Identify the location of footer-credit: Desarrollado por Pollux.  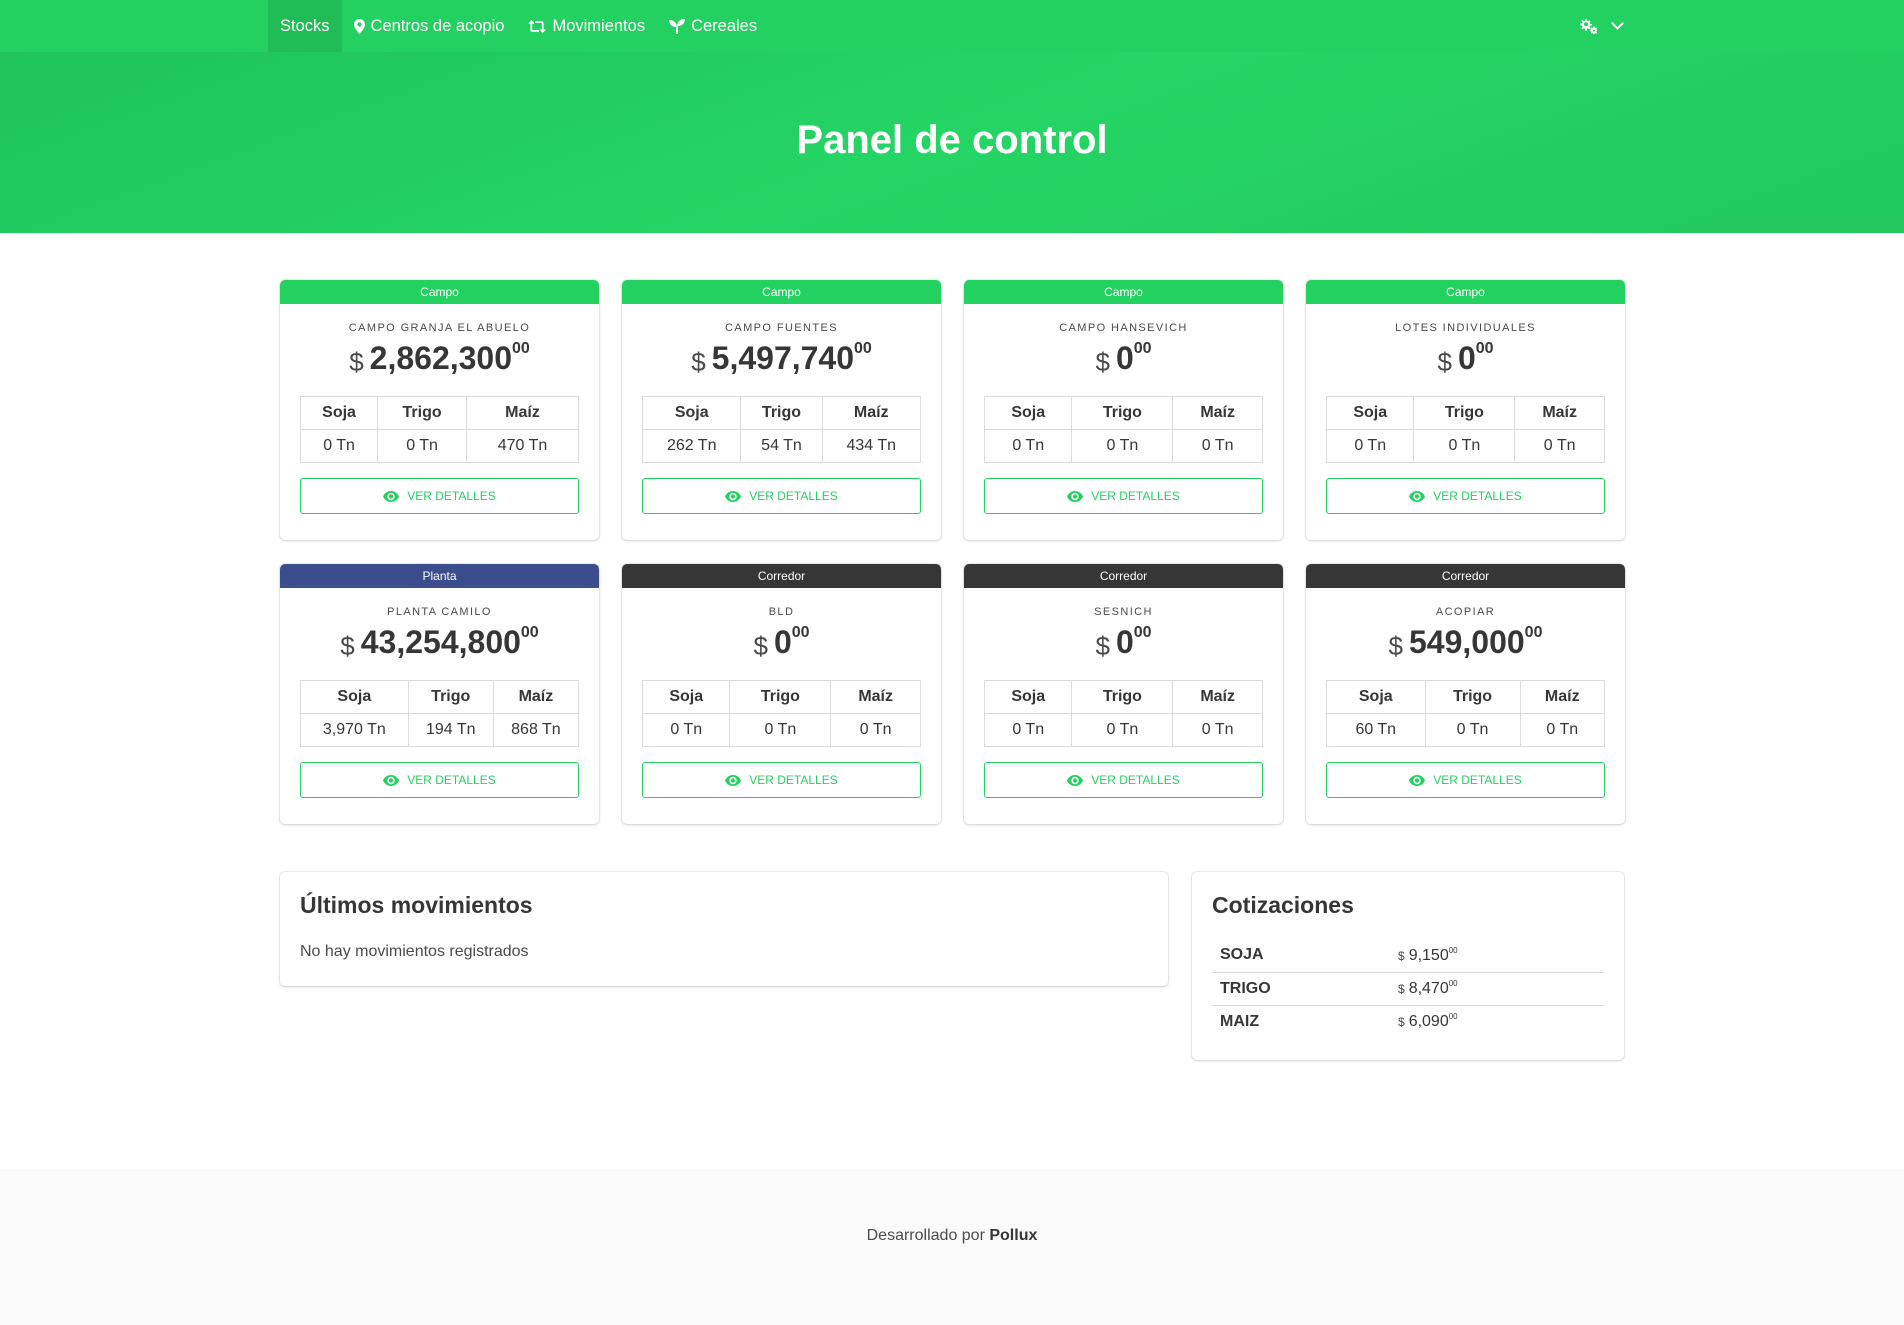
(952, 1236).